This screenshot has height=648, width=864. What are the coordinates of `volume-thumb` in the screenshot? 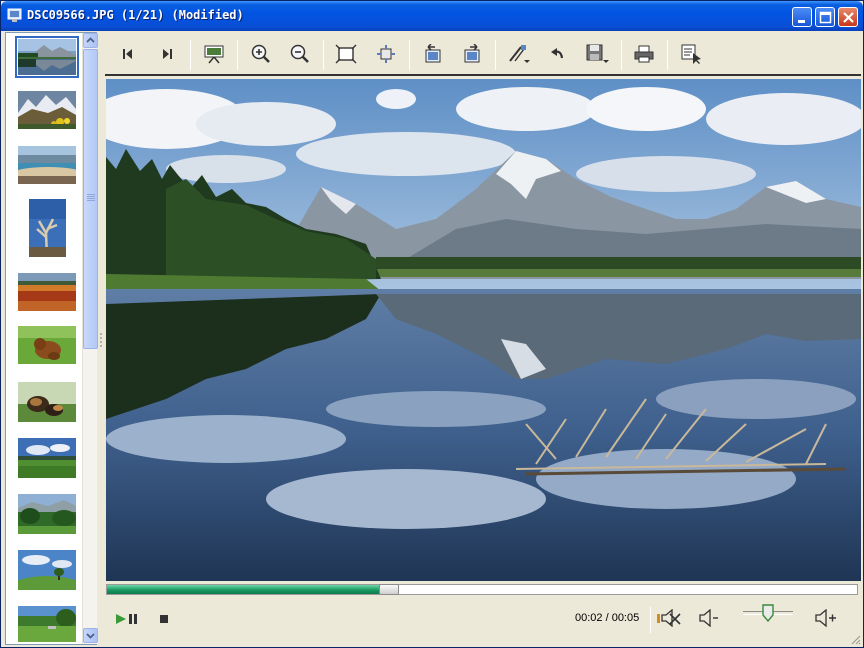 It's located at (768, 613).